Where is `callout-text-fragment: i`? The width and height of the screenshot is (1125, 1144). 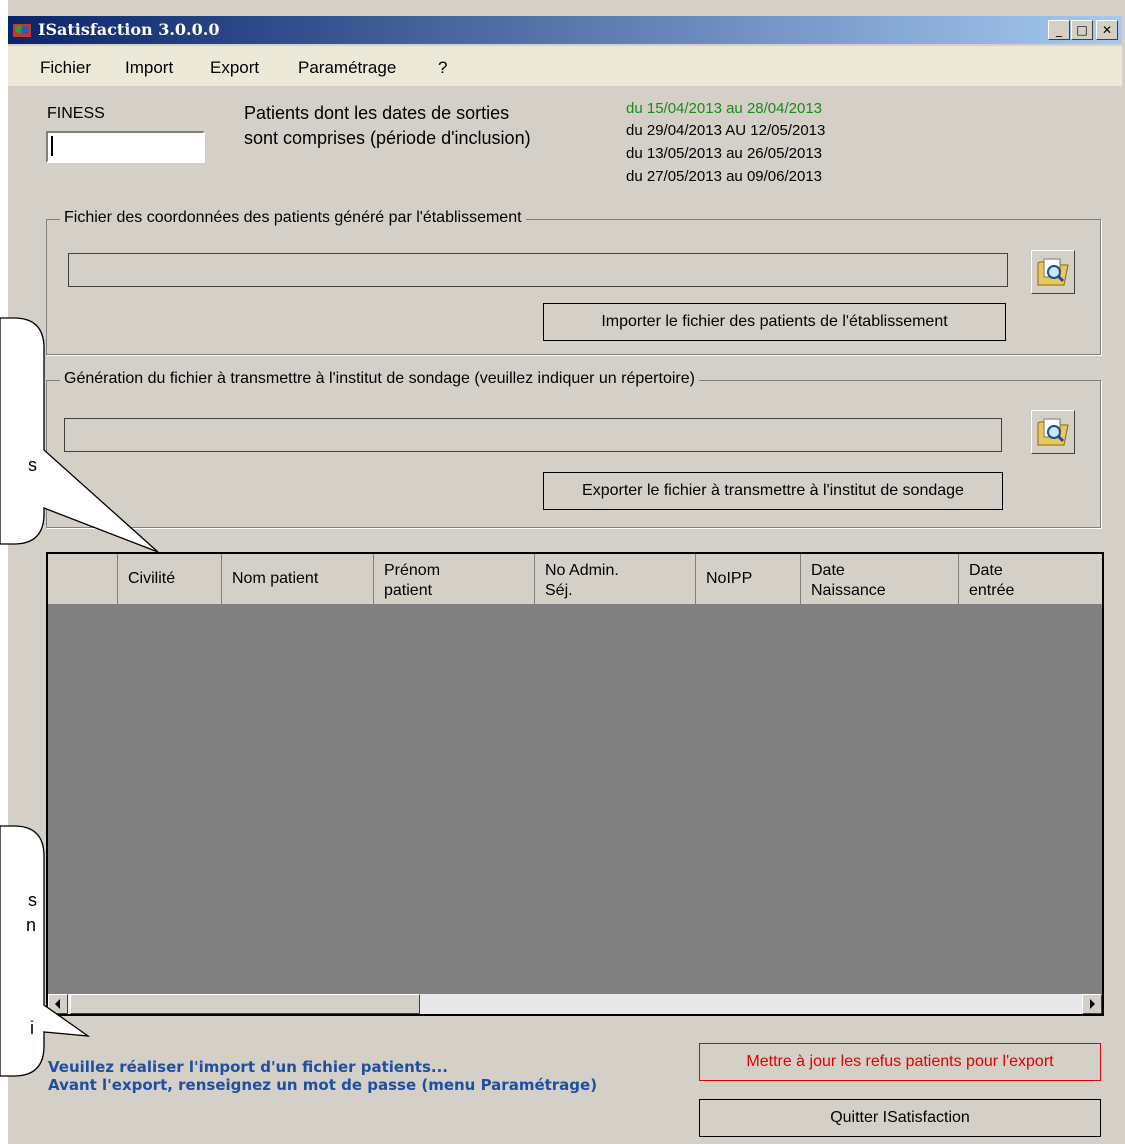 callout-text-fragment: i is located at coordinates (32, 1028).